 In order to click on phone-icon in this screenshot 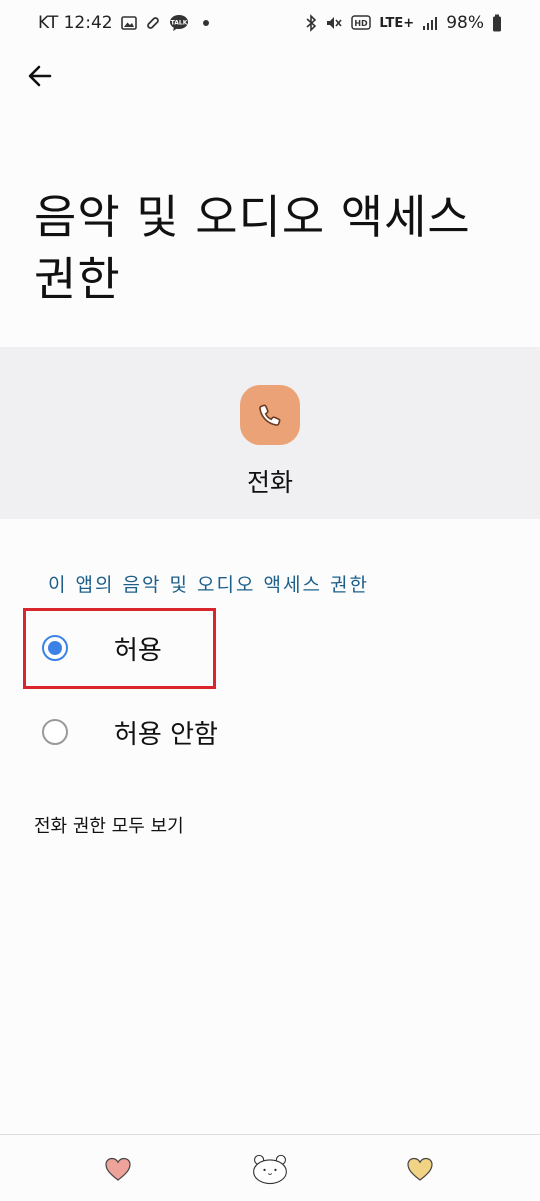, I will do `click(270, 415)`.